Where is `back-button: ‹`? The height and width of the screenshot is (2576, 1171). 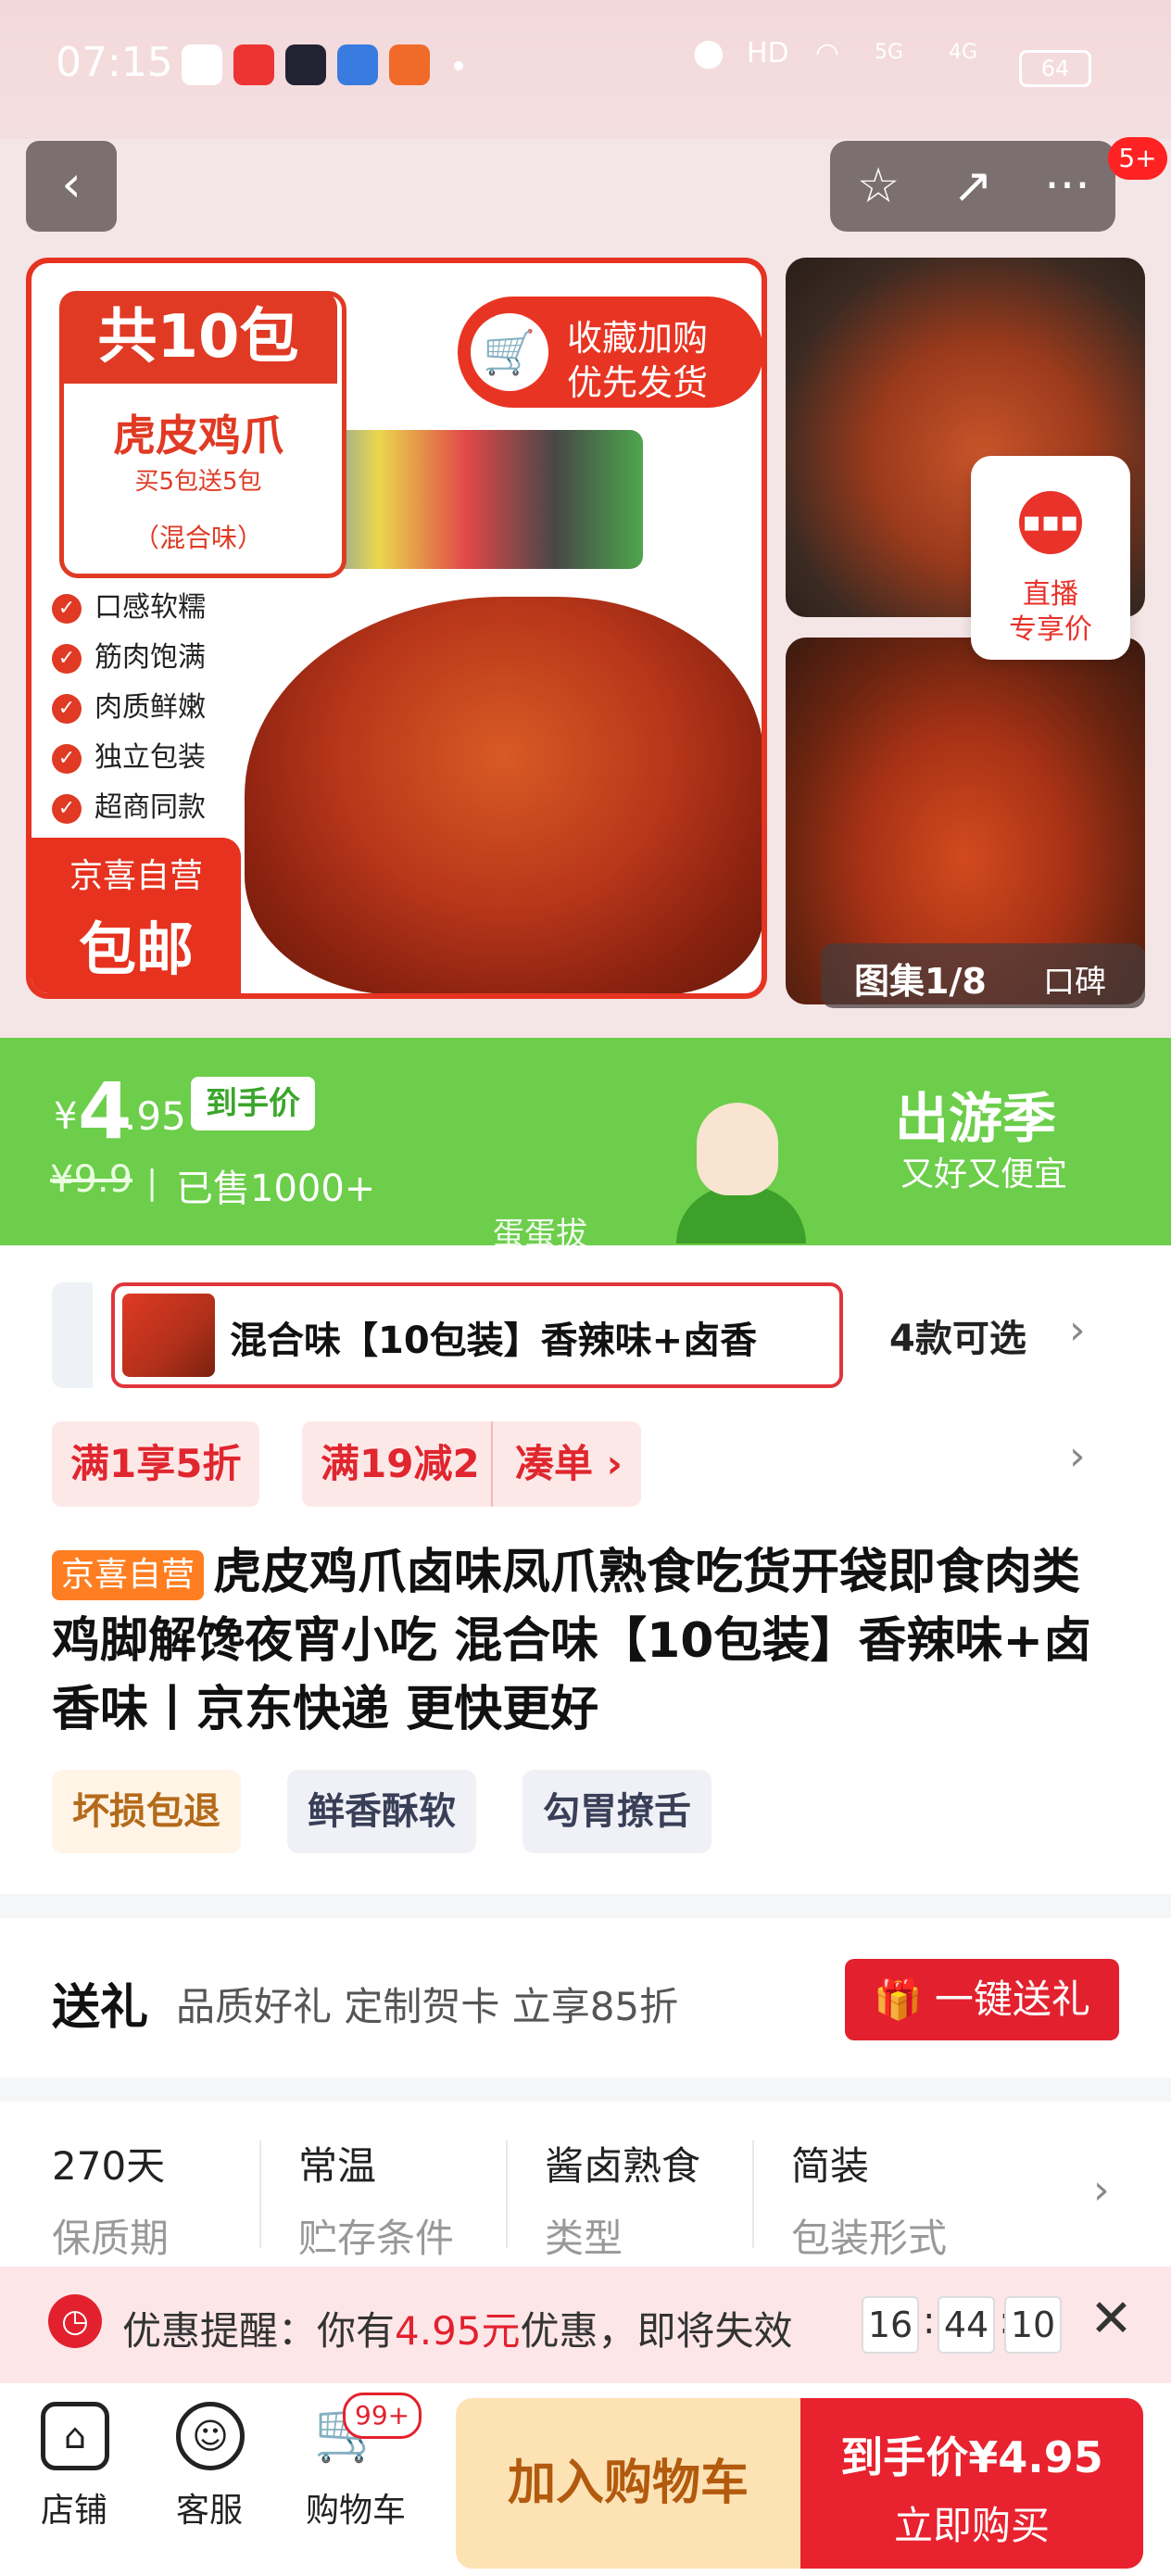
back-button: ‹ is located at coordinates (72, 186).